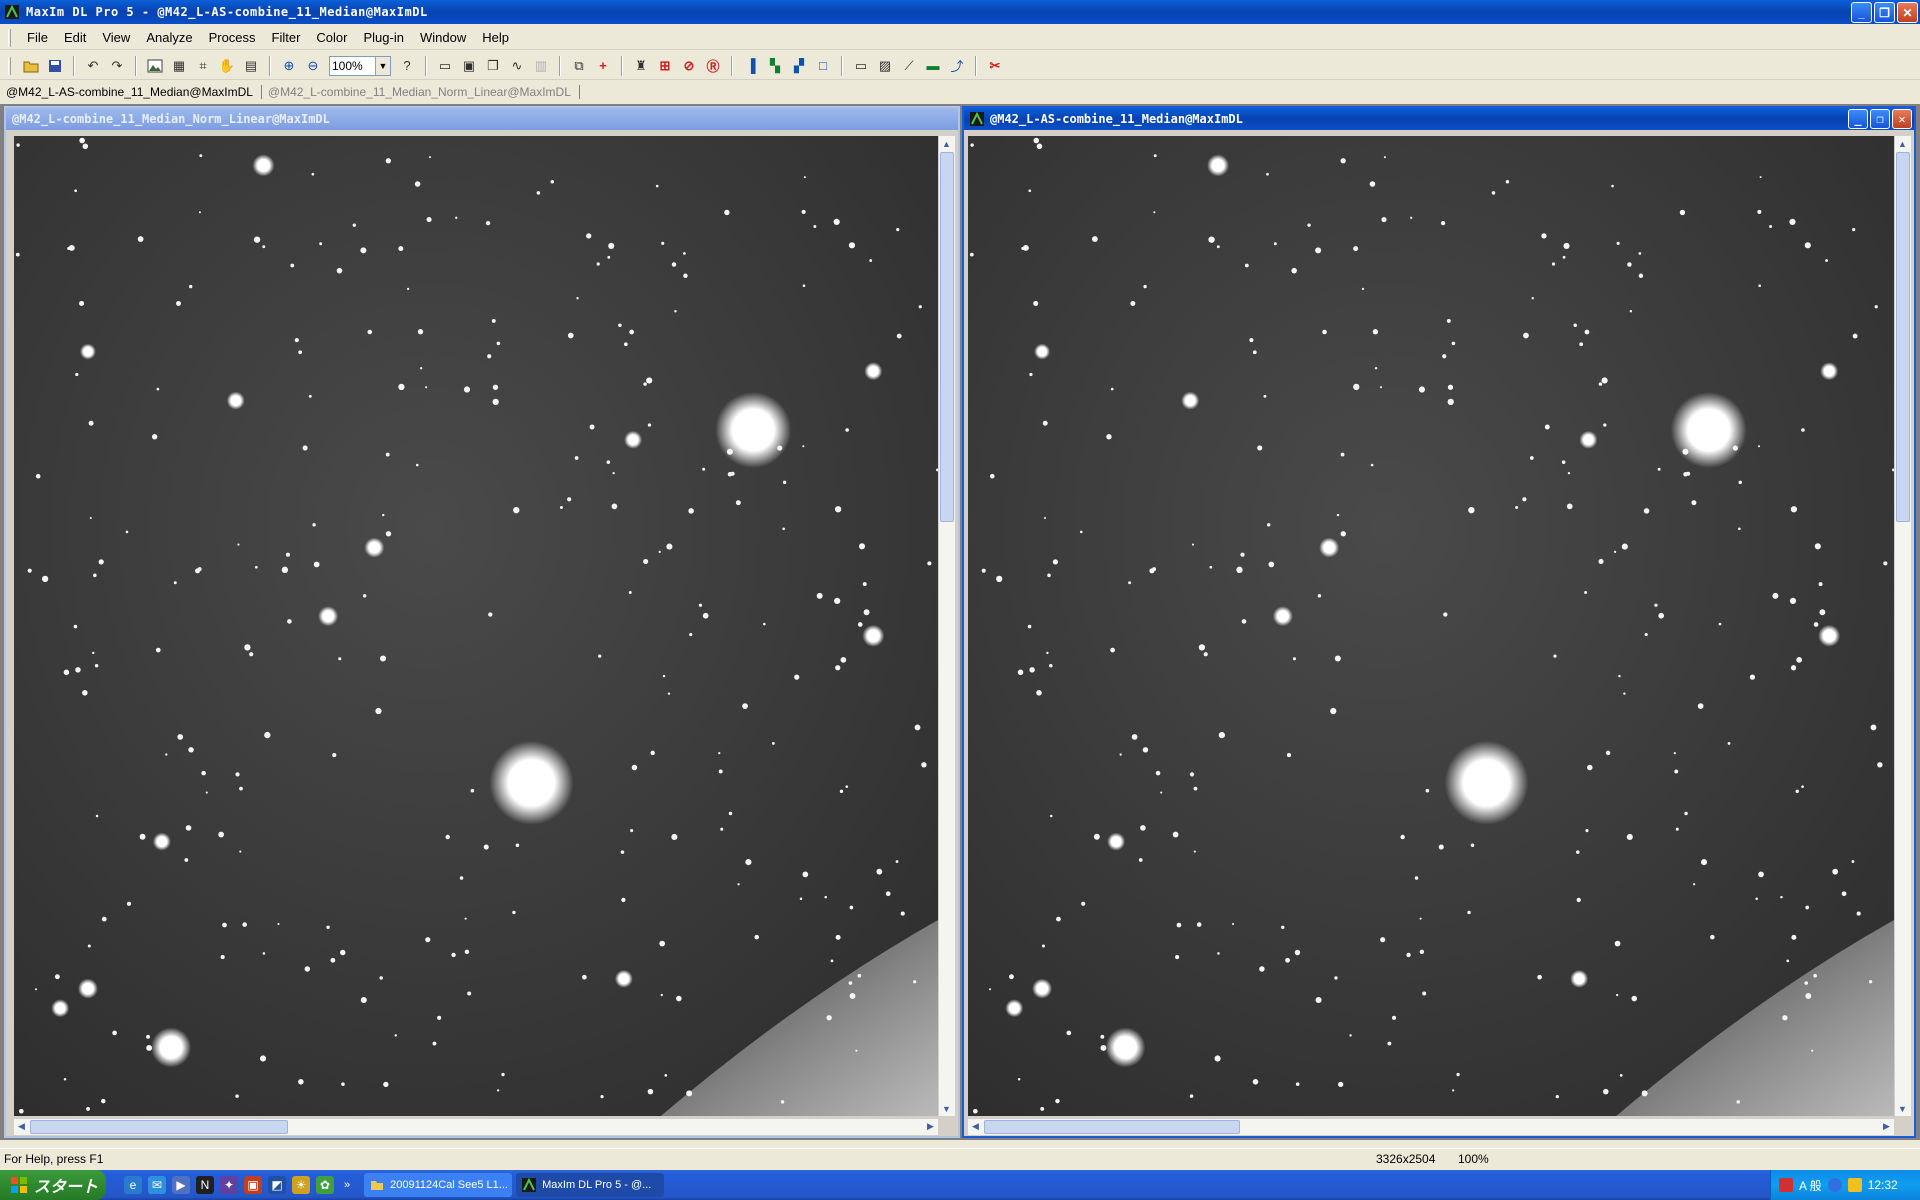 The image size is (1920, 1200). Describe the element at coordinates (407, 66) in the screenshot. I see `context-help-icon: ?` at that location.